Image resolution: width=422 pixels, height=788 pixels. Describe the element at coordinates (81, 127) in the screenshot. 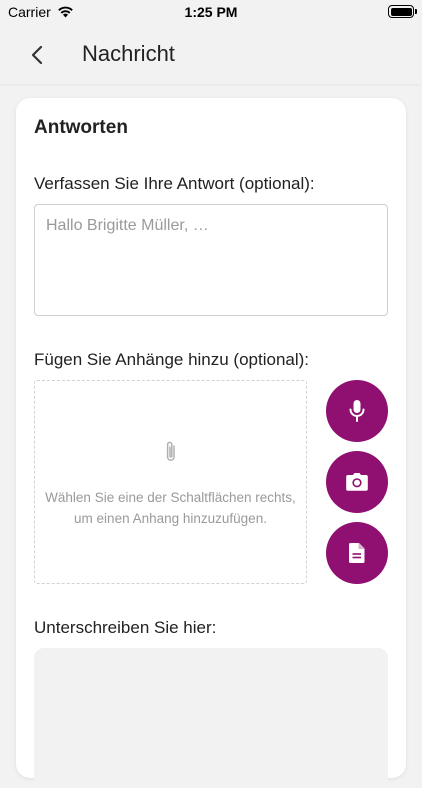

I see `section-title: Antworten` at that location.